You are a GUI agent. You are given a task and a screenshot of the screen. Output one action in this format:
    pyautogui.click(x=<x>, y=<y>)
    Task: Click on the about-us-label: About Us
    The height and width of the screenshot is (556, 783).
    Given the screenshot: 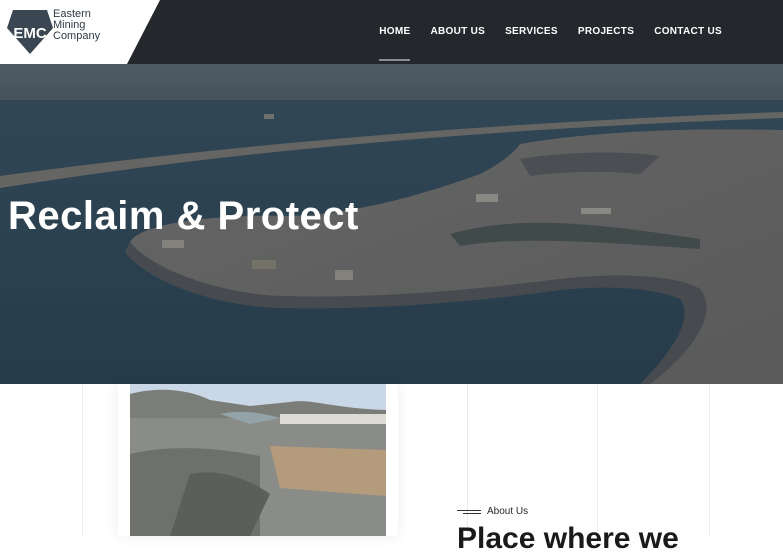 What is the action you would take?
    pyautogui.click(x=492, y=511)
    